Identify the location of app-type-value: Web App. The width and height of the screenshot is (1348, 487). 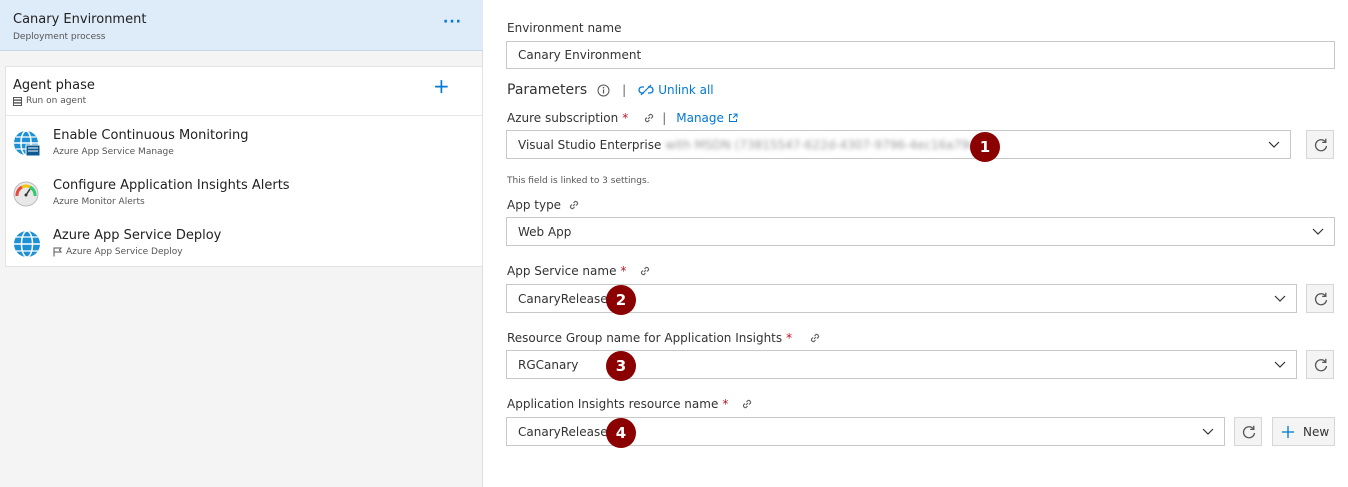
(545, 232).